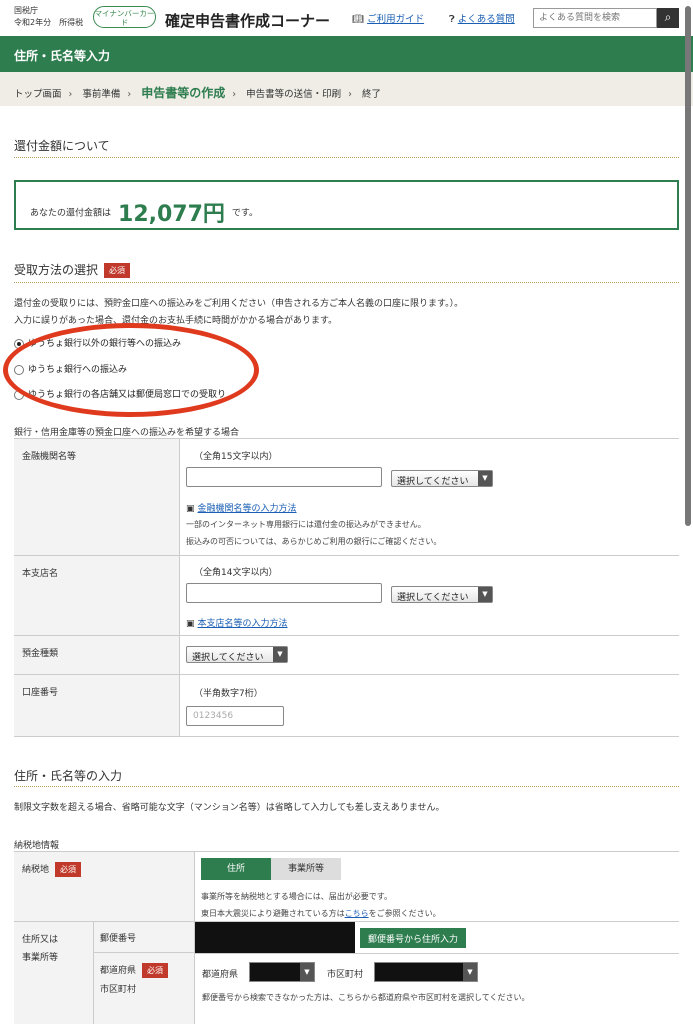  I want to click on highlight-annotation, so click(131, 370).